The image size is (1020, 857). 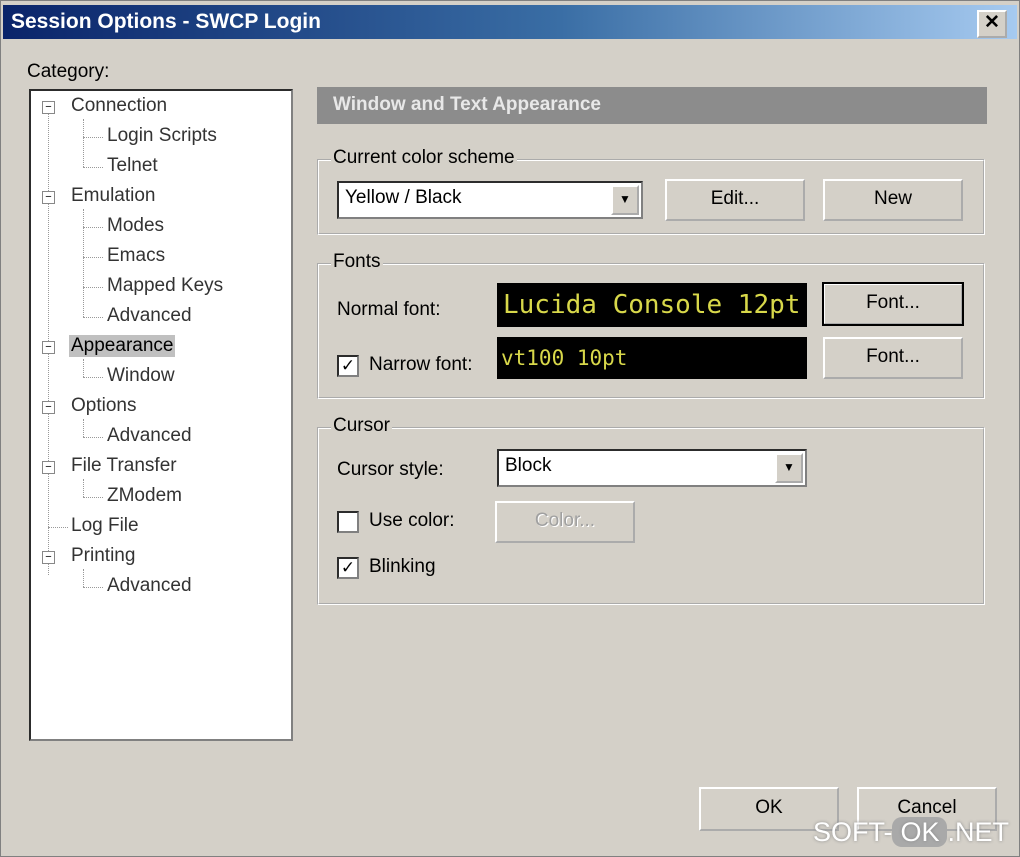 What do you see at coordinates (141, 376) in the screenshot?
I see `tree-item-window: Window` at bounding box center [141, 376].